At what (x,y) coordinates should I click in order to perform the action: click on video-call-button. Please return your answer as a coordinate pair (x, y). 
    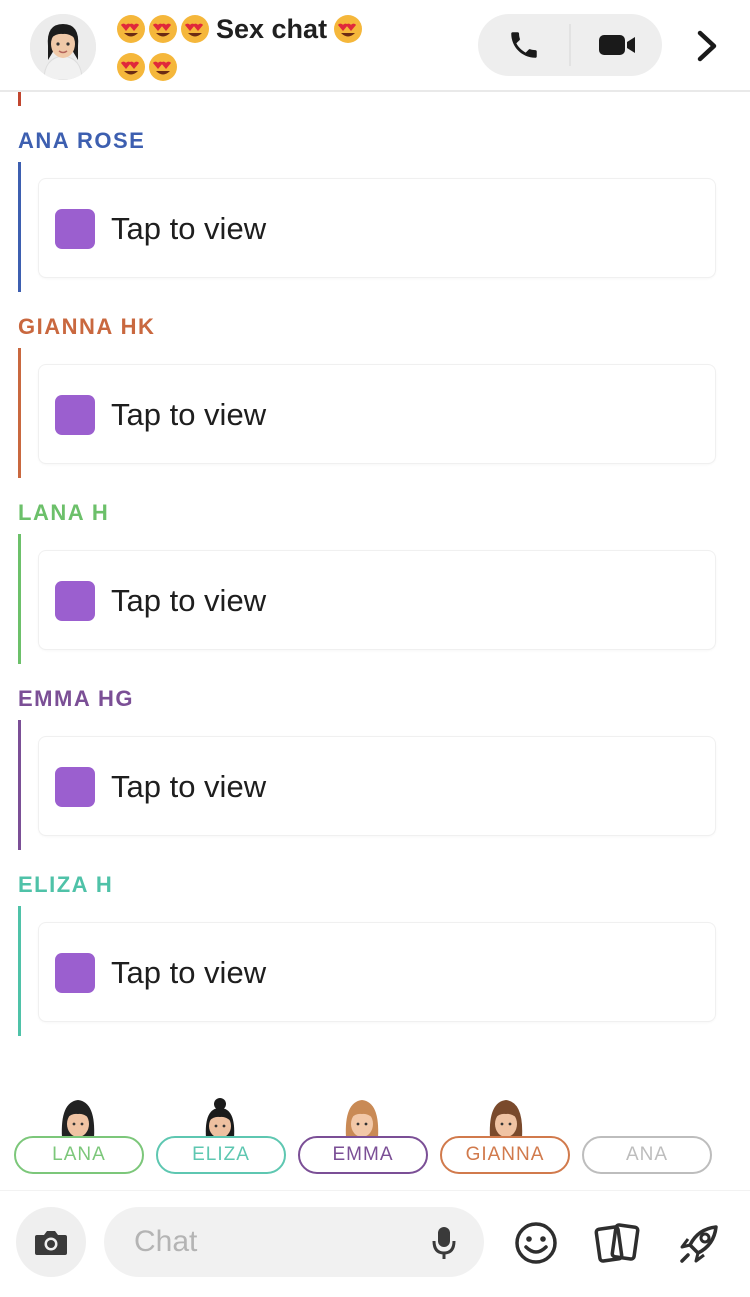
    Looking at the image, I should click on (616, 45).